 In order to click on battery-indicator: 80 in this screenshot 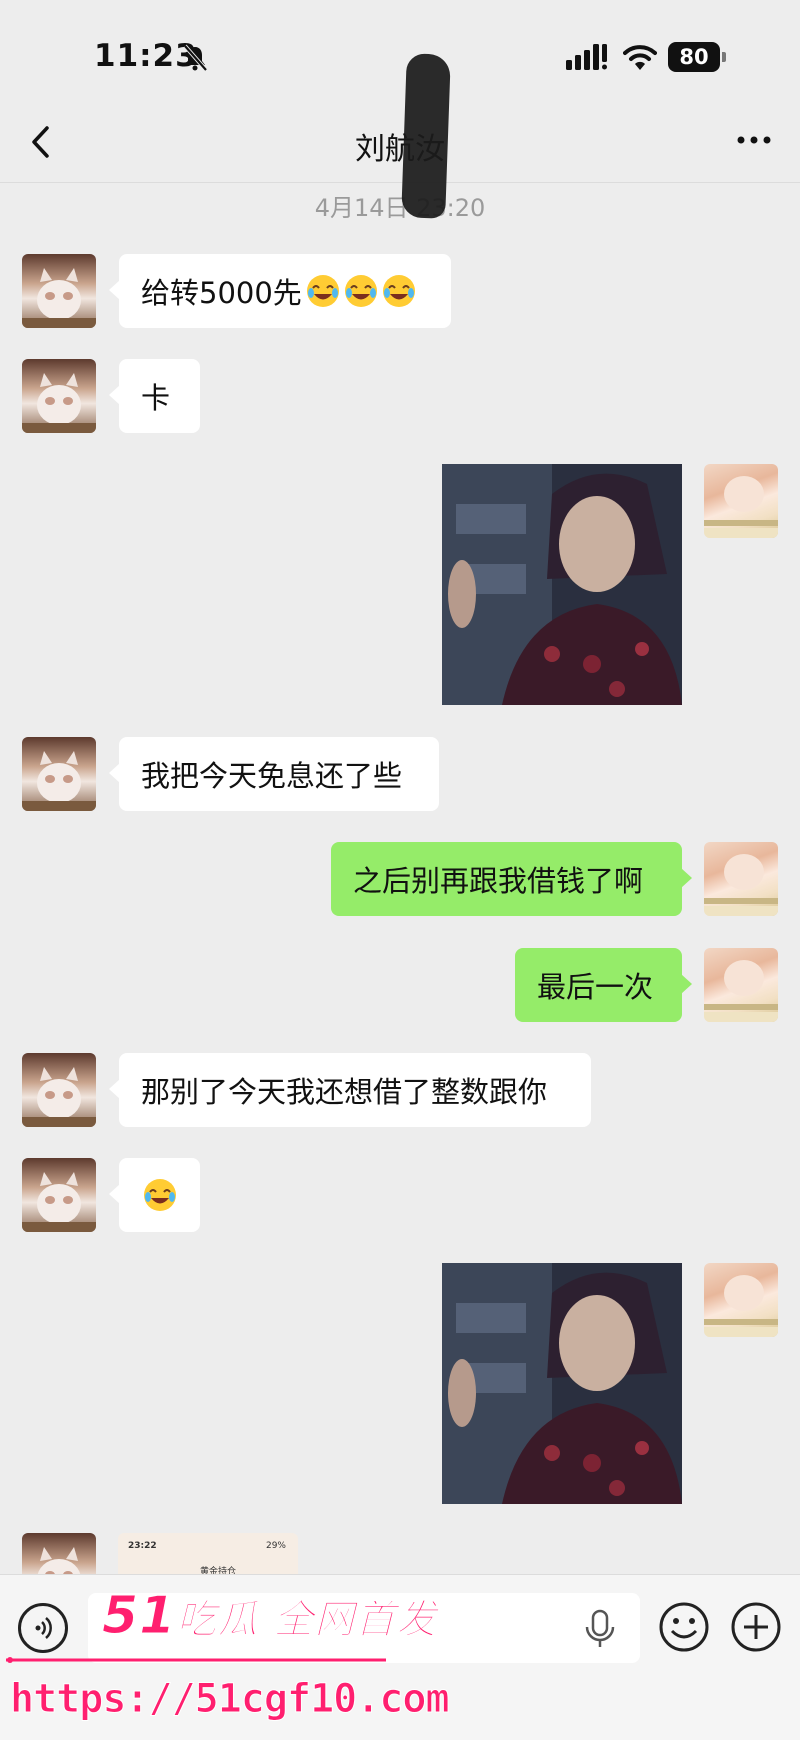, I will do `click(697, 57)`.